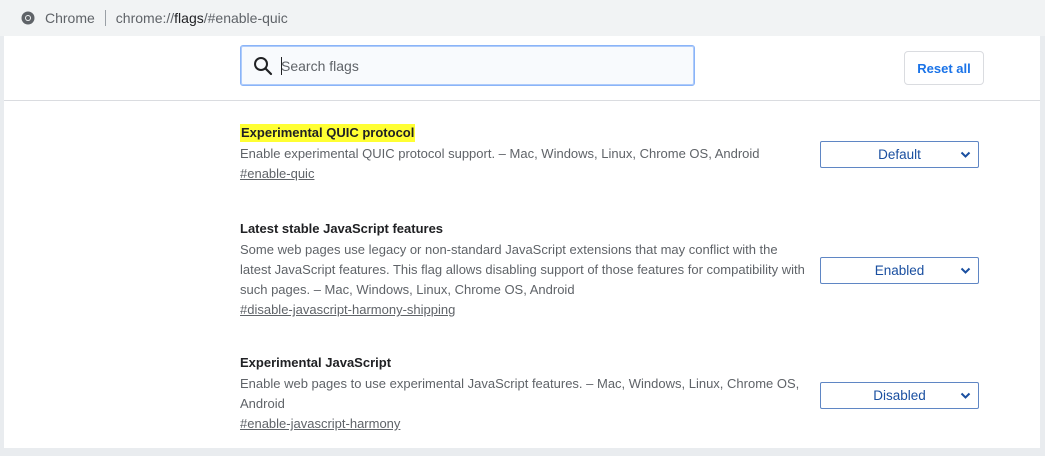 The image size is (1045, 456). I want to click on flag-state-select: Default, so click(899, 154).